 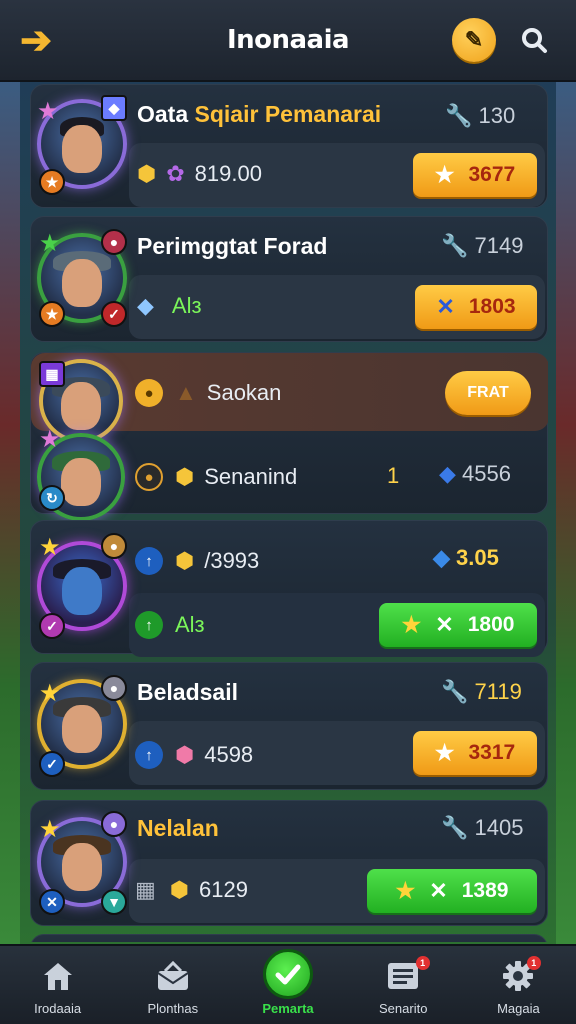 What do you see at coordinates (475, 473) in the screenshot?
I see `player-stat: ◆ 4556` at bounding box center [475, 473].